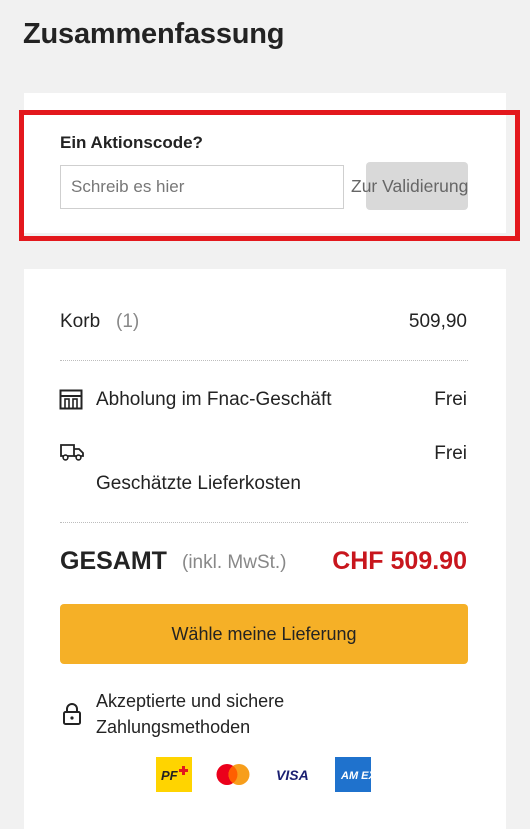  I want to click on delivery-label: Geschätzte Lieferkosten, so click(198, 483).